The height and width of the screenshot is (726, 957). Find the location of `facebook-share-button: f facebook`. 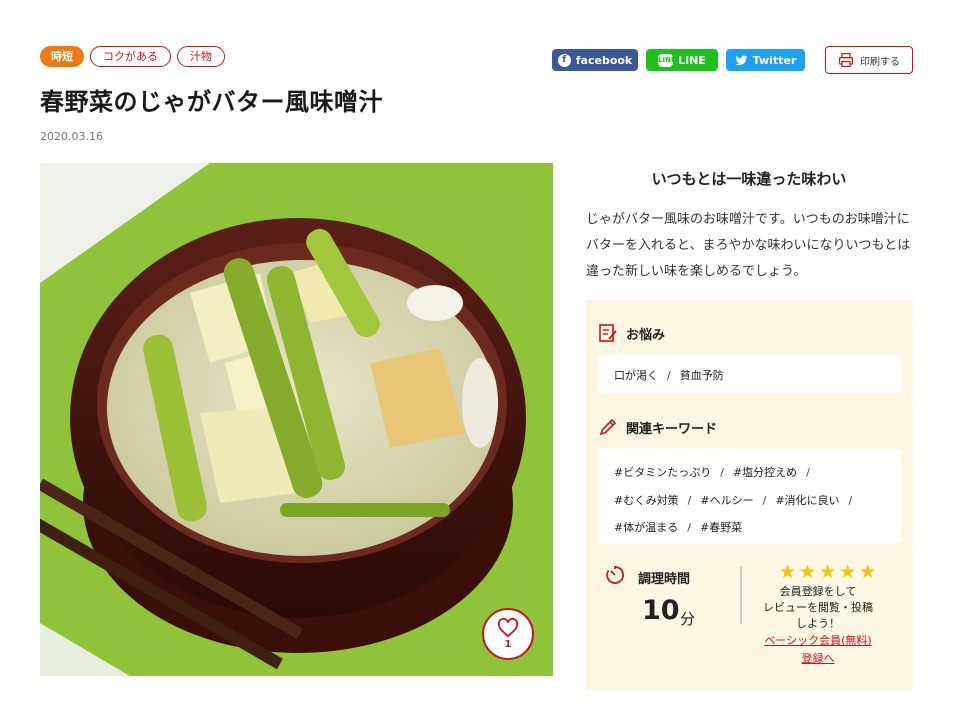

facebook-share-button: f facebook is located at coordinates (595, 60).